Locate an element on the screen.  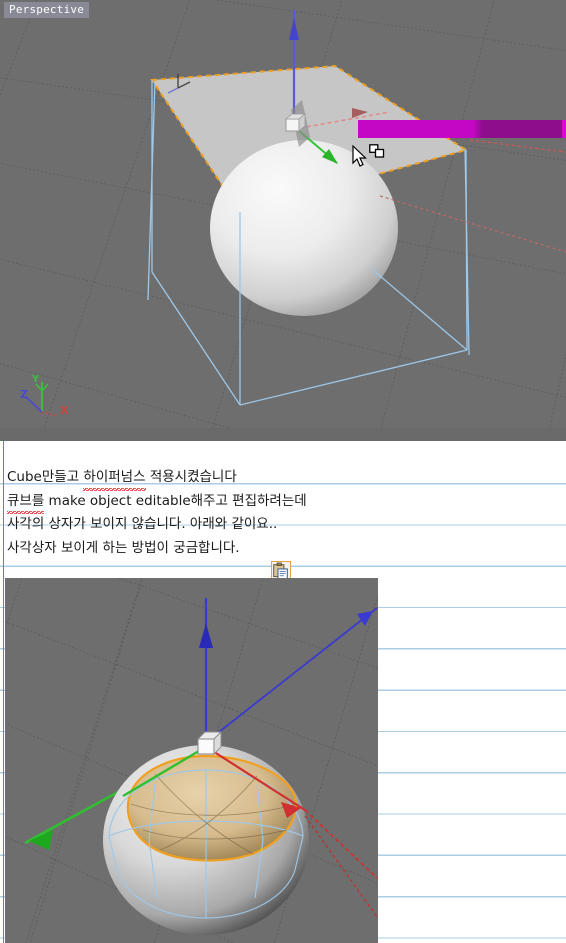
mouse-cursor is located at coordinates (359, 156).